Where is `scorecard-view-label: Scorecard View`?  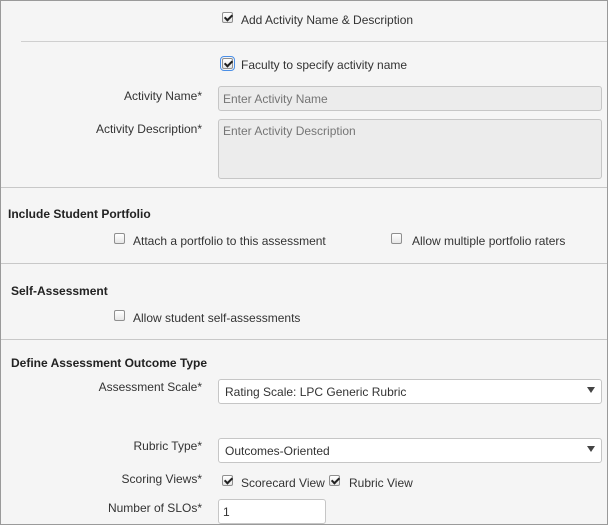
scorecard-view-label: Scorecard View is located at coordinates (283, 483).